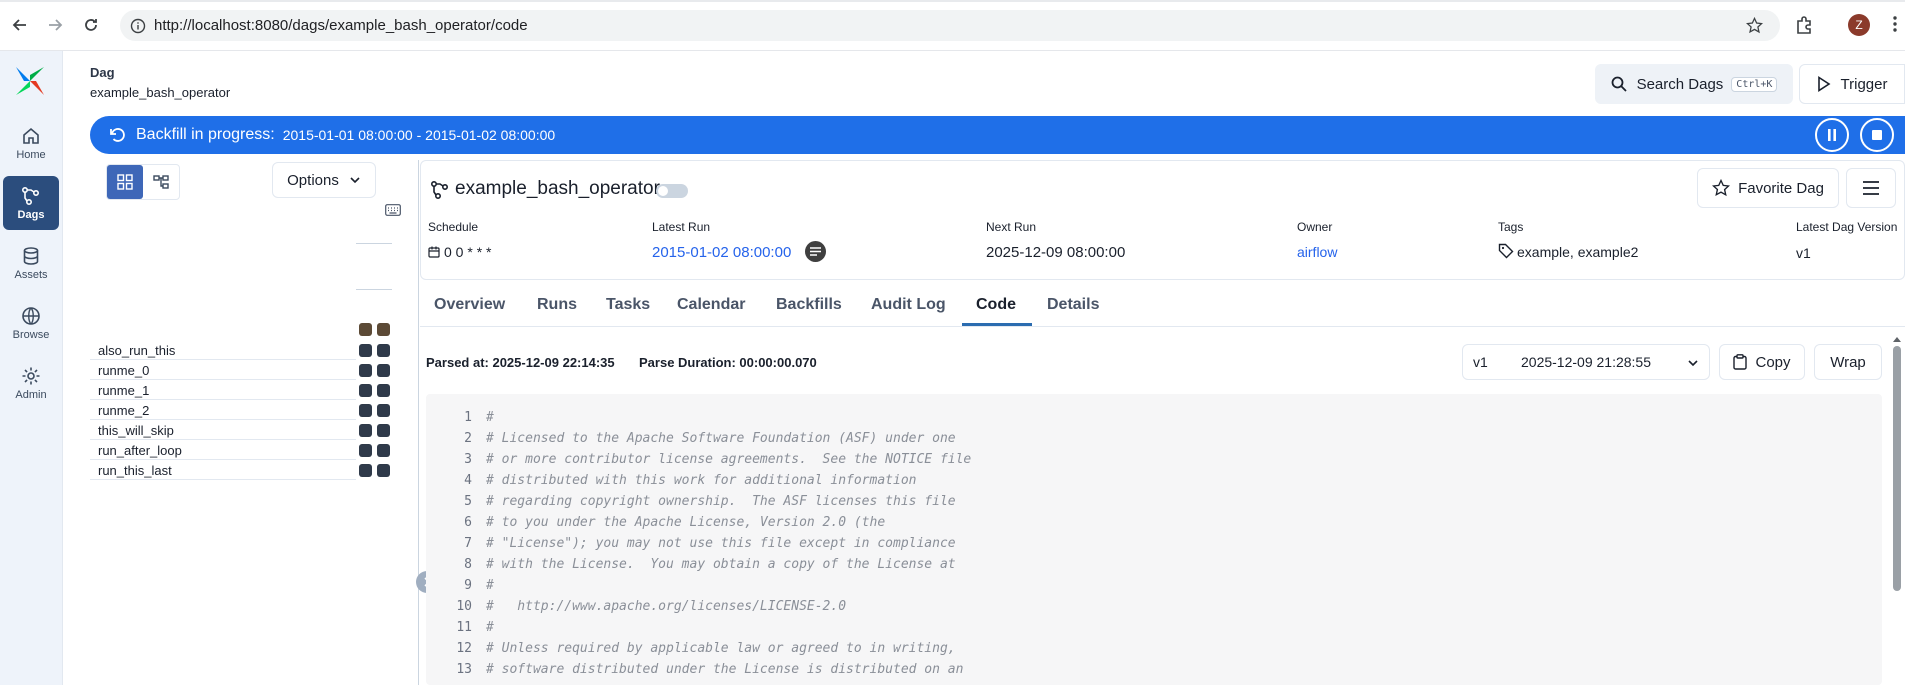  I want to click on star-icon, so click(1721, 188).